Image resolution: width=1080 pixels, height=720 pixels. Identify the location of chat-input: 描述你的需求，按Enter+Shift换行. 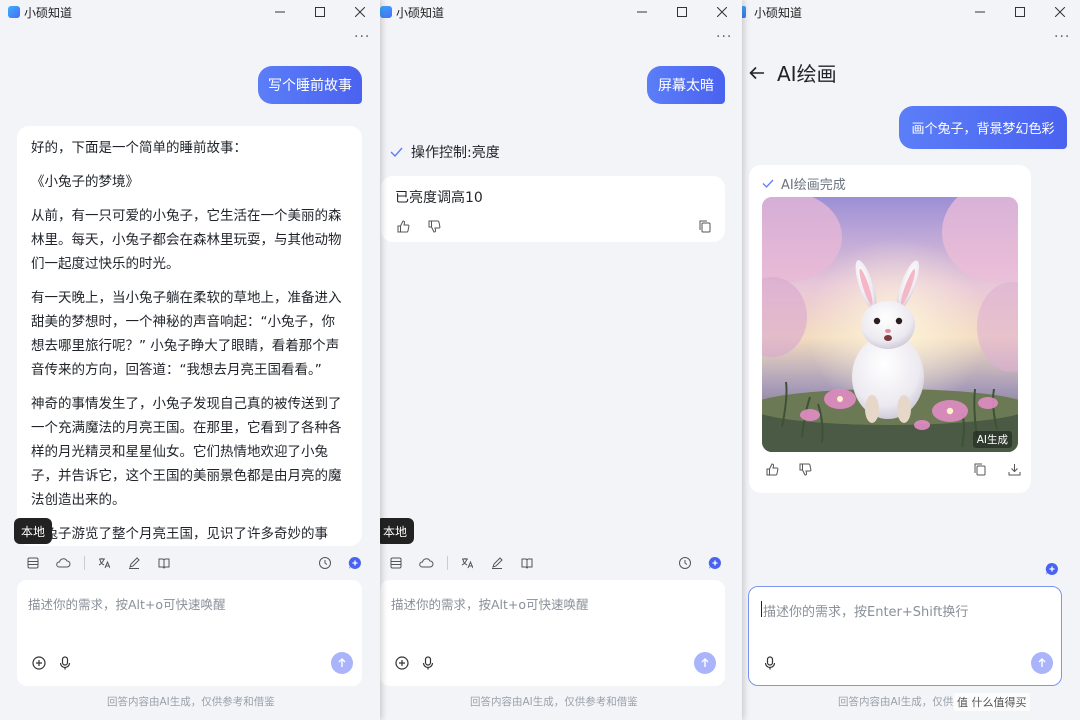
(905, 636).